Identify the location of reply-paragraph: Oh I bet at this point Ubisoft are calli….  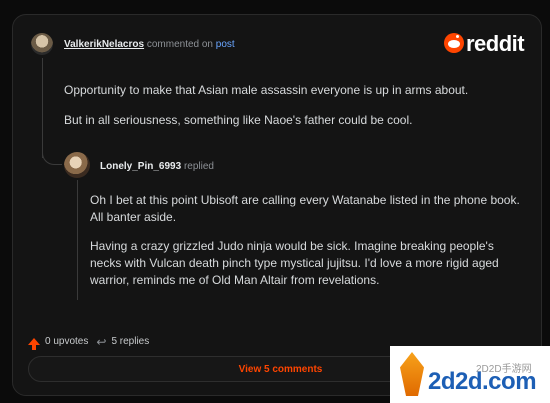
(305, 208).